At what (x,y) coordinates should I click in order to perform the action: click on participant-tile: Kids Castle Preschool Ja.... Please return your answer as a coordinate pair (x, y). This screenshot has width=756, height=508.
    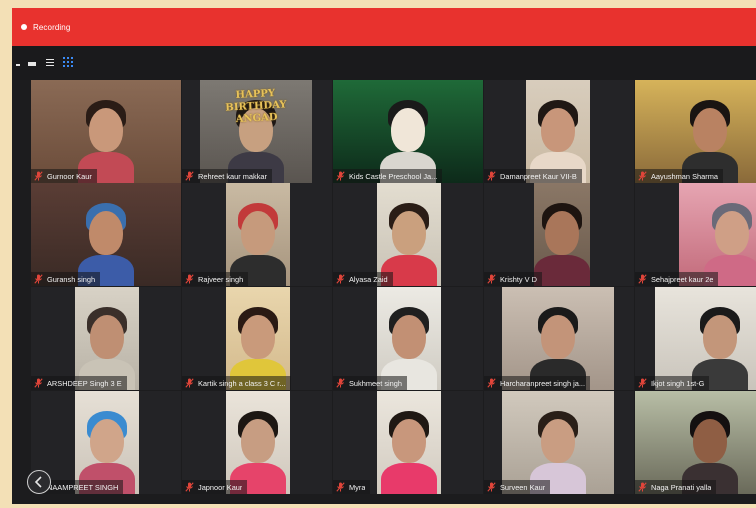
    Looking at the image, I should click on (408, 131).